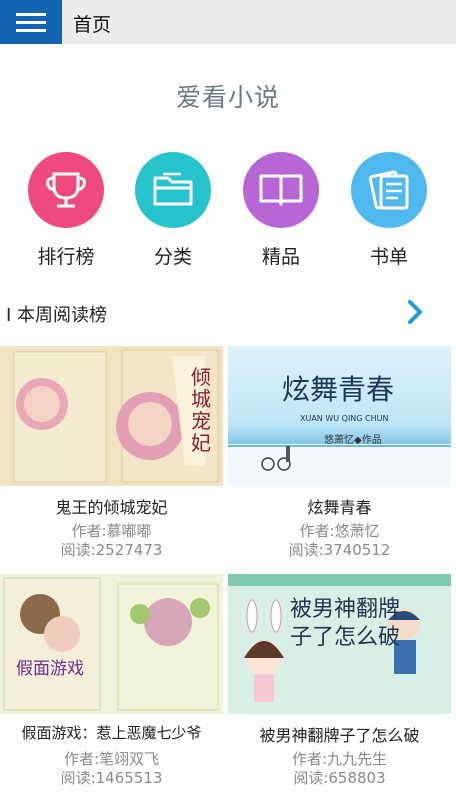  What do you see at coordinates (50, 669) in the screenshot?
I see `book-cover-title: 假面游戏` at bounding box center [50, 669].